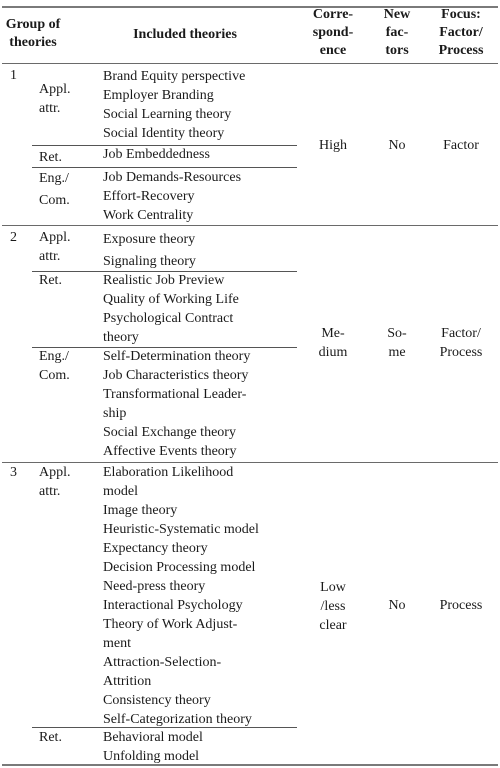 Image resolution: width=500 pixels, height=768 pixels. What do you see at coordinates (13, 472) in the screenshot?
I see `group-3-number: 3` at bounding box center [13, 472].